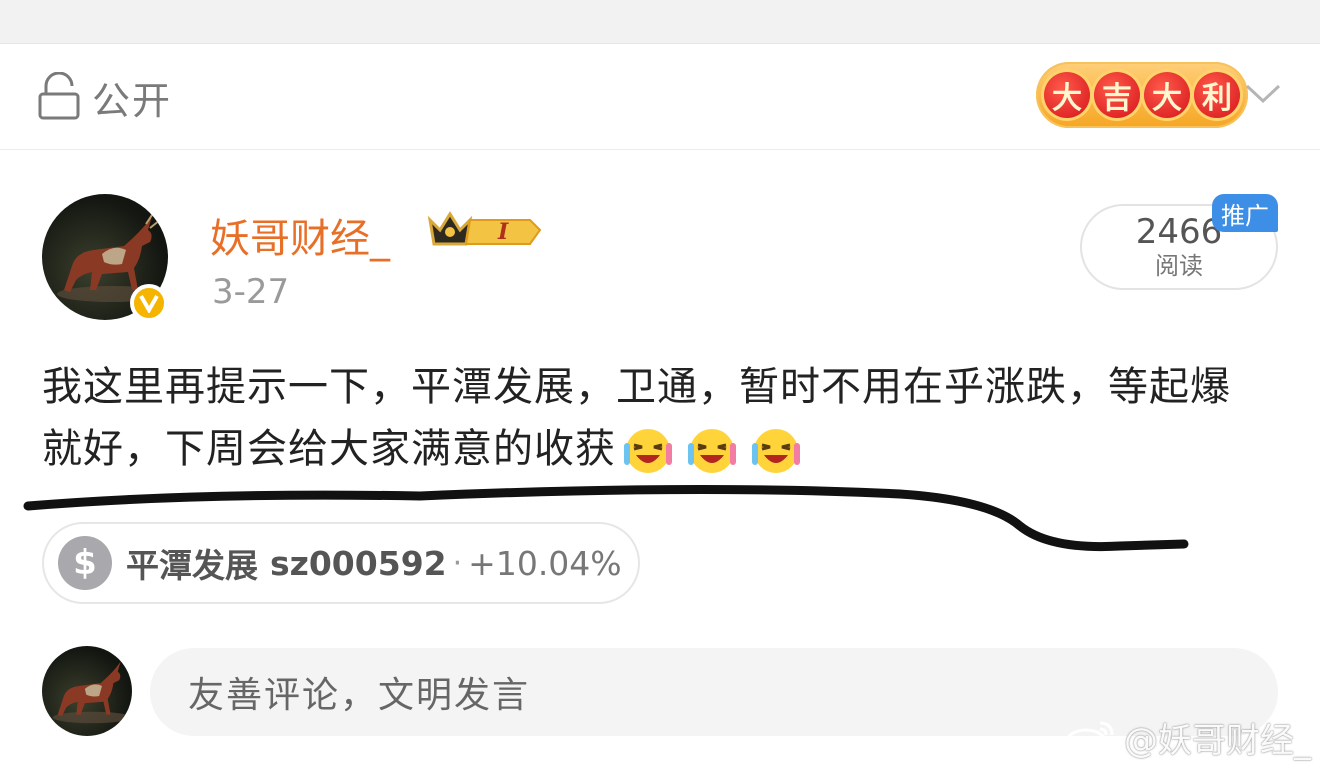 The height and width of the screenshot is (771, 1320). I want to click on crown-level-icon: I, so click(485, 230).